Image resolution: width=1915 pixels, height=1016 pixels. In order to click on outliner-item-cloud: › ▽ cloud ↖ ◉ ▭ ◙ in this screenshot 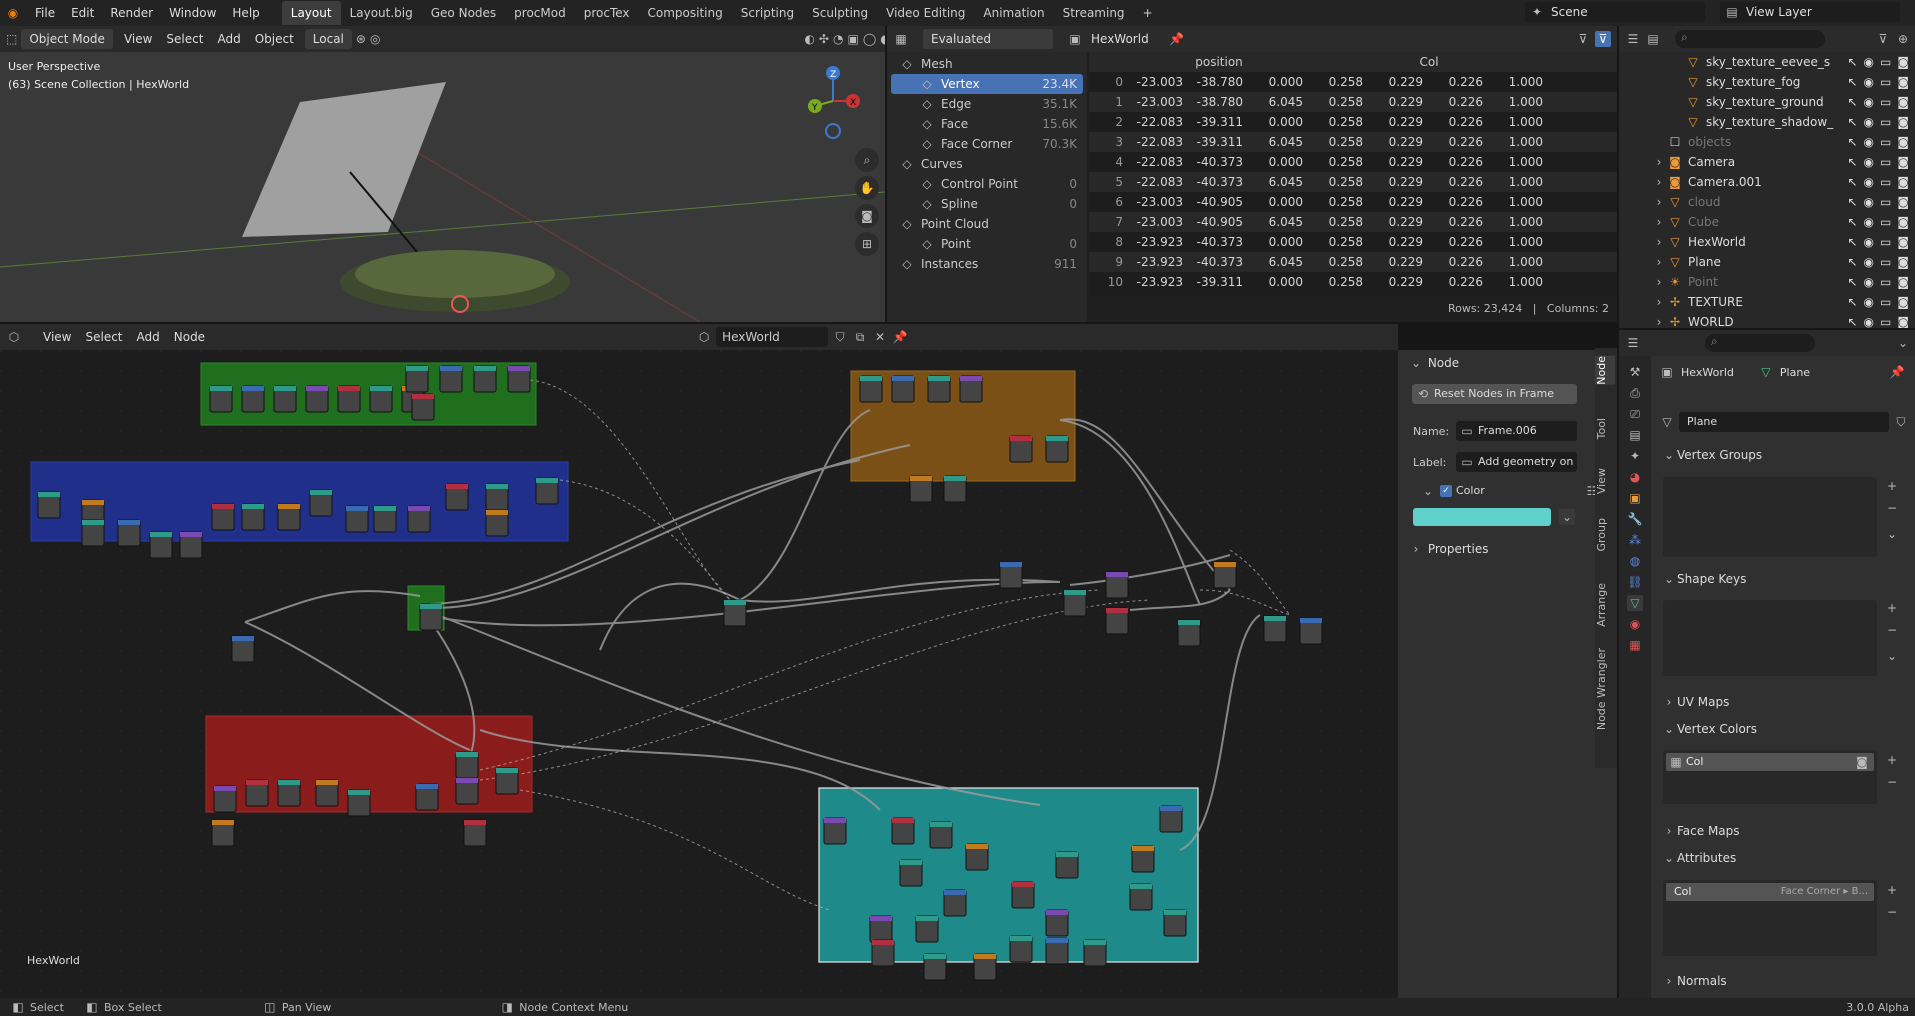, I will do `click(1767, 202)`.